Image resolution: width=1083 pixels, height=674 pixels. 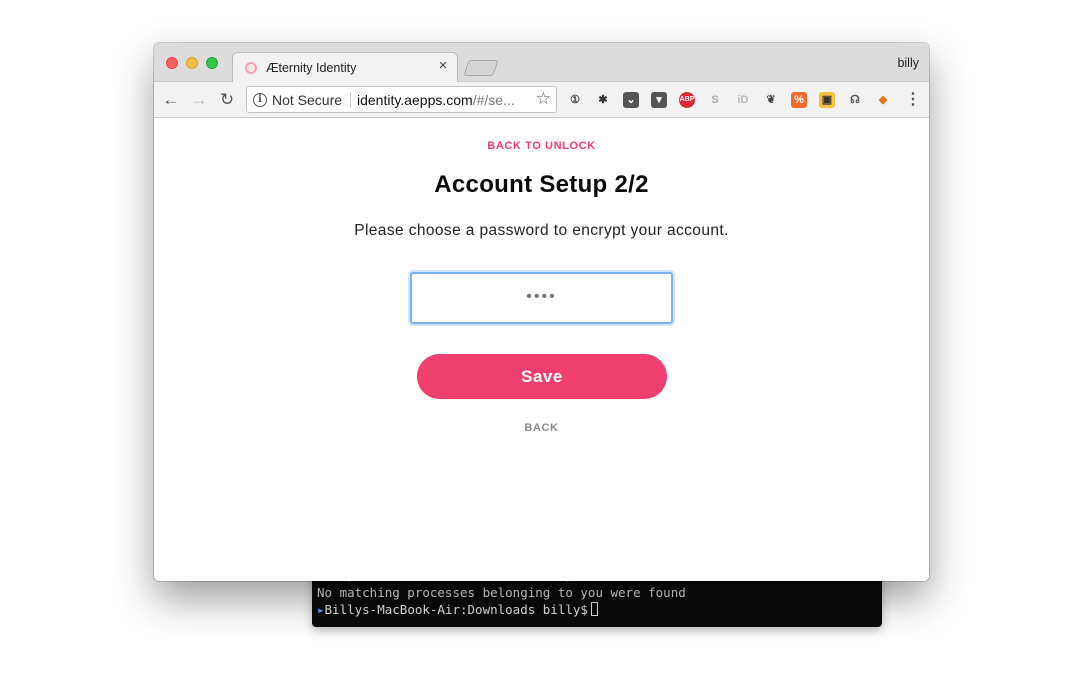 What do you see at coordinates (481, 68) in the screenshot?
I see `new-tab-button` at bounding box center [481, 68].